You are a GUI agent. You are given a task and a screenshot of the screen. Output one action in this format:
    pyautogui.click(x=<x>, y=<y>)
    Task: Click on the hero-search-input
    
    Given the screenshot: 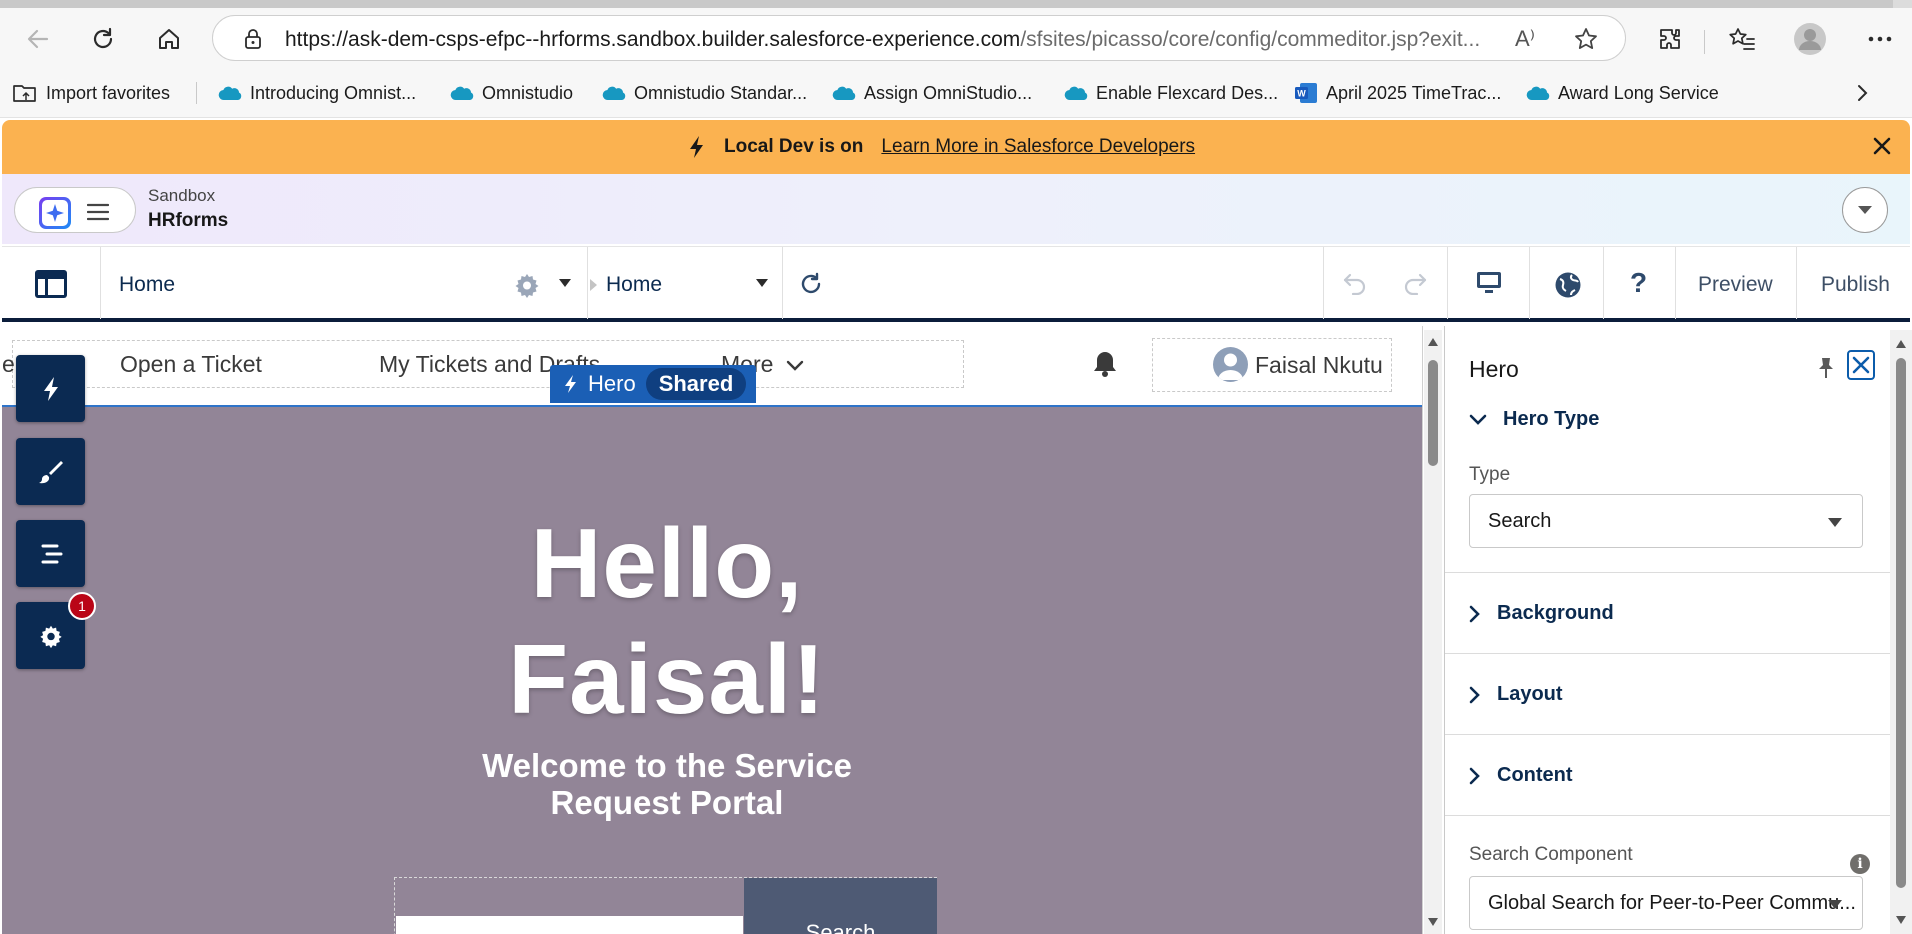 What is the action you would take?
    pyautogui.click(x=569, y=925)
    